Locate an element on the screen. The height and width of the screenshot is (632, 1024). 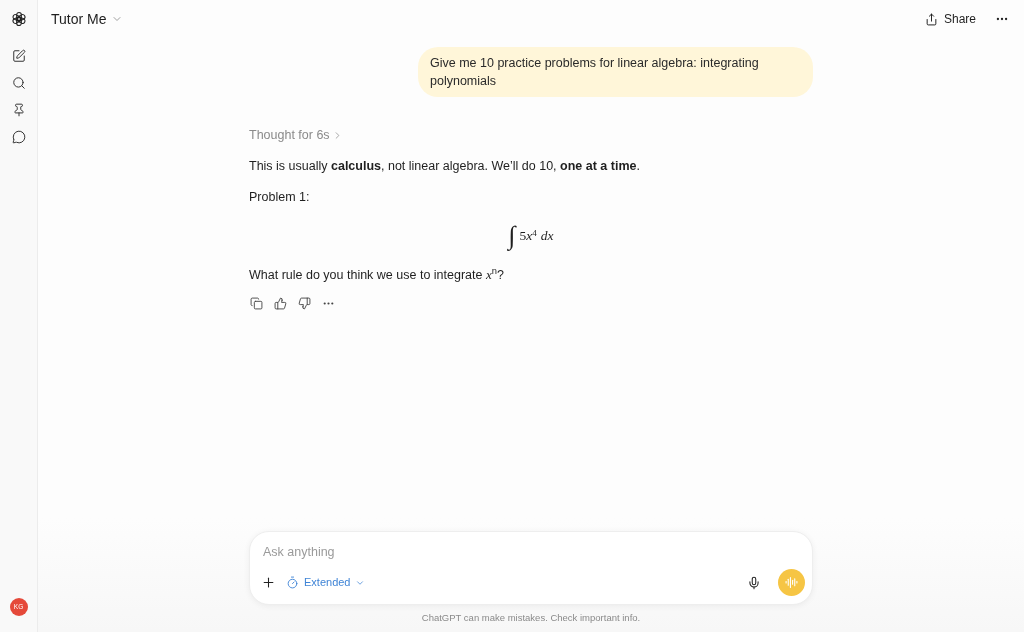
thumbs-down-icon is located at coordinates (304, 303).